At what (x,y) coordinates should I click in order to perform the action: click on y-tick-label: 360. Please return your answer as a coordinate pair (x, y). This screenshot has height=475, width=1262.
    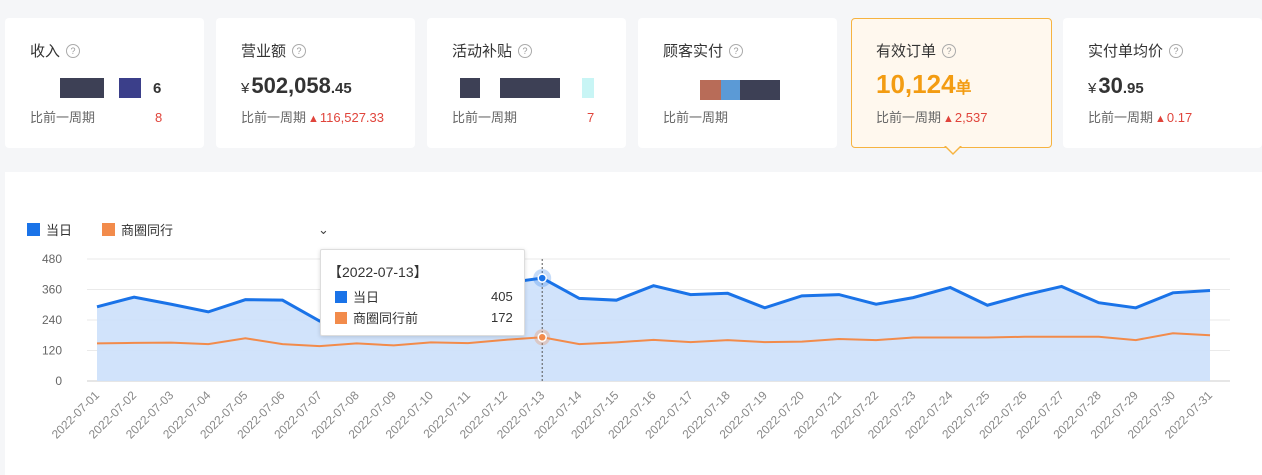
    Looking at the image, I should click on (52, 290).